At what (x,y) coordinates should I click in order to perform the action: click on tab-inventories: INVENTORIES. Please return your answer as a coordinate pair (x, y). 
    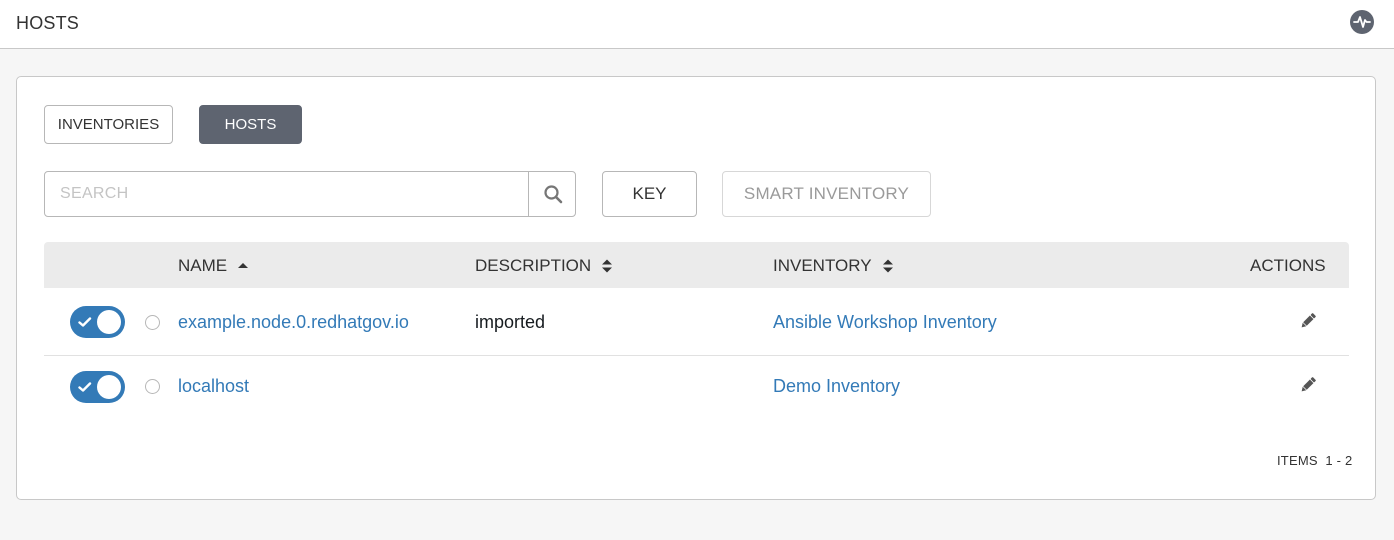
    Looking at the image, I should click on (108, 124).